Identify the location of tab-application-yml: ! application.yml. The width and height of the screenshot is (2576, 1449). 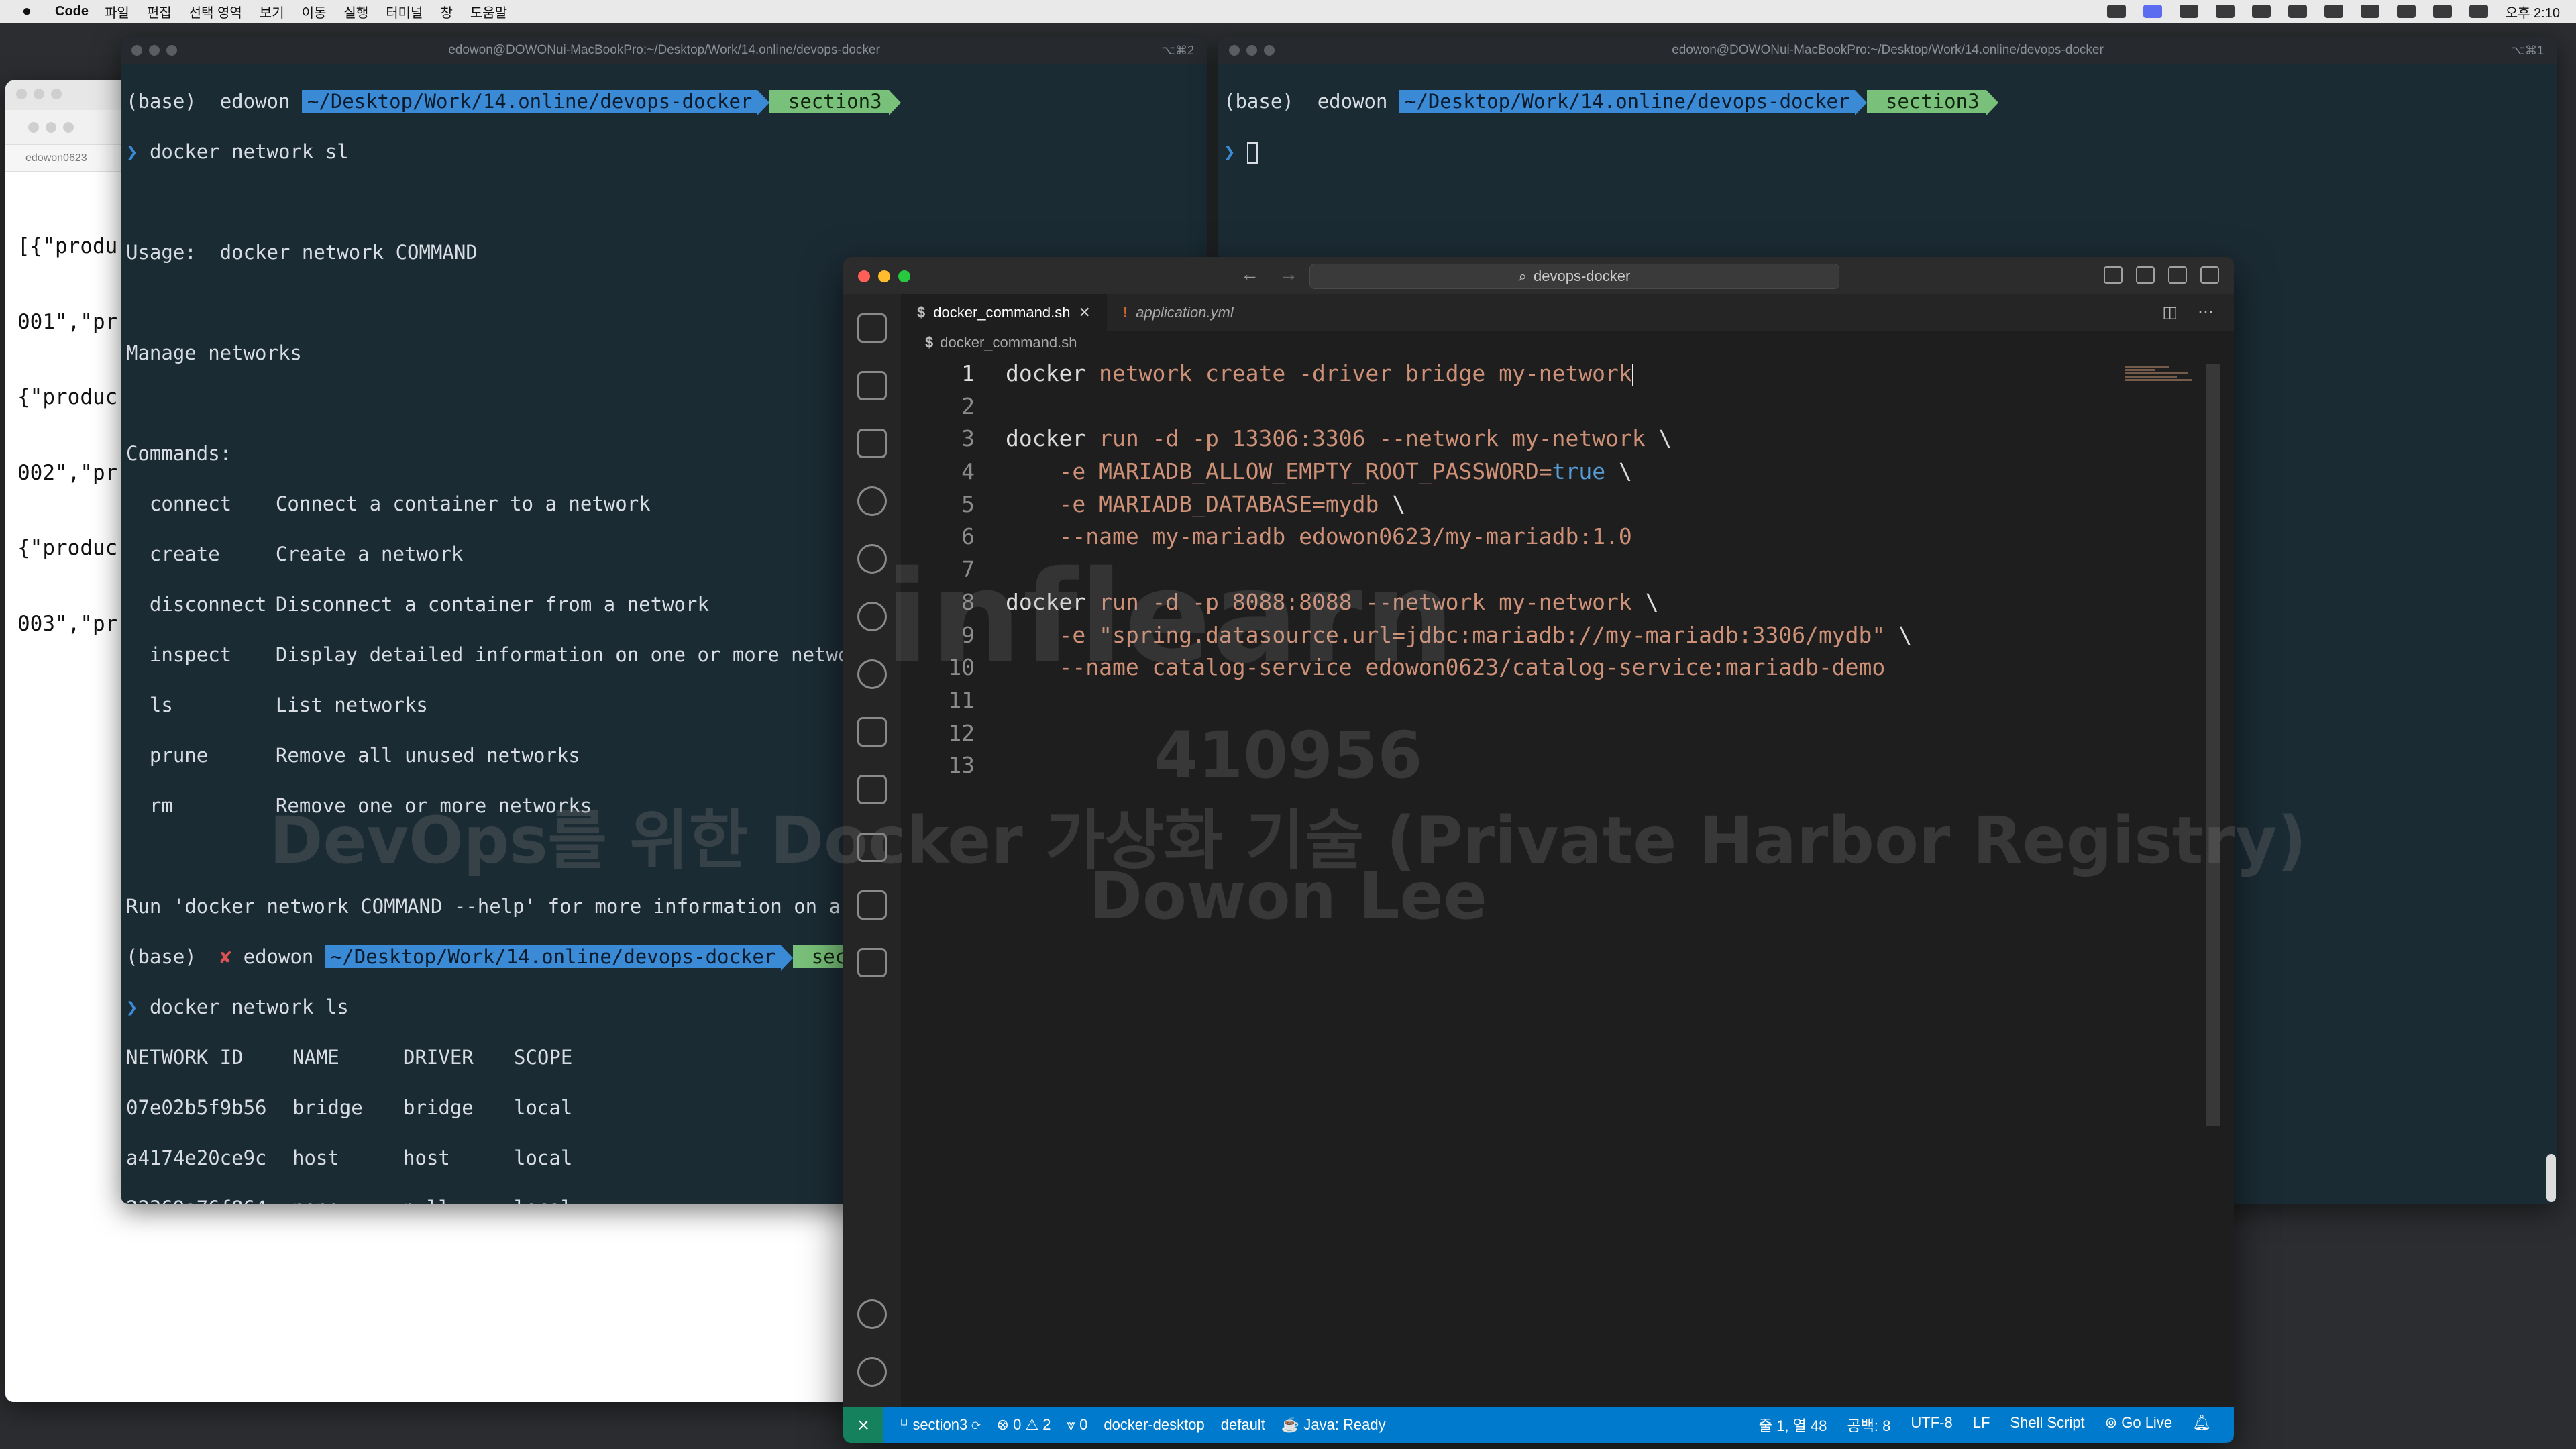
(1178, 312).